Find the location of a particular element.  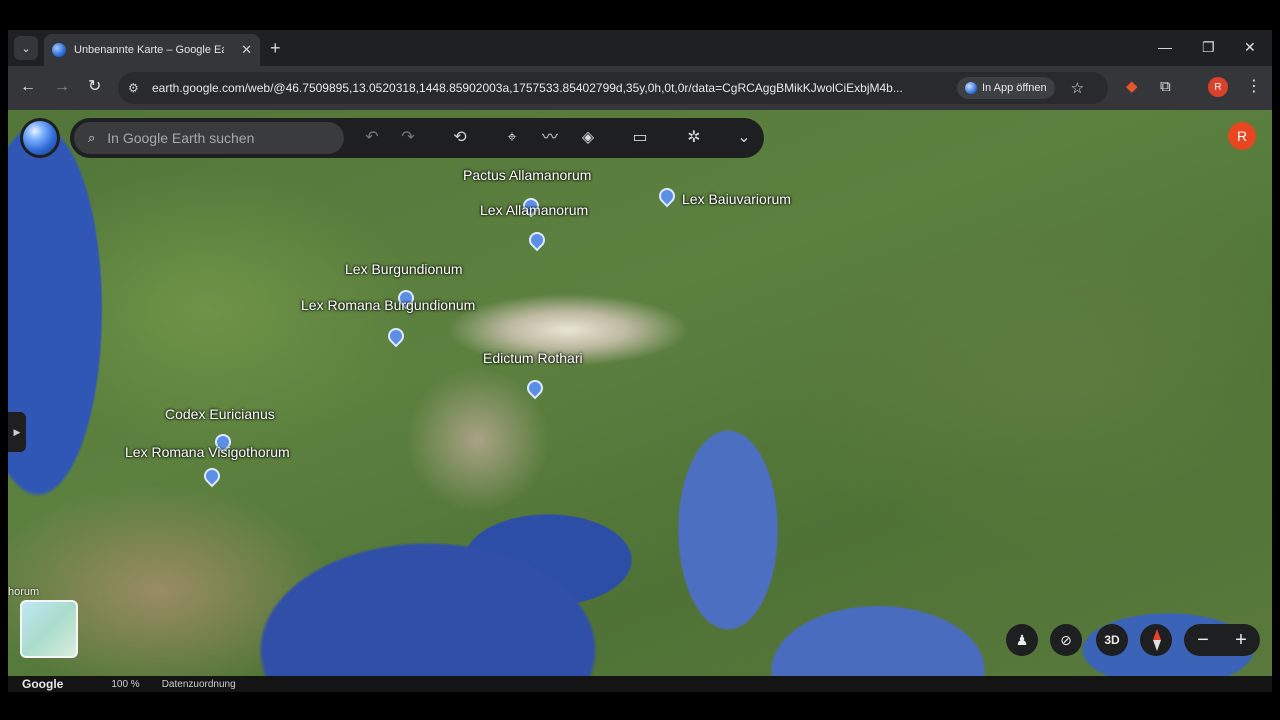

site-info-icon: ⚙ is located at coordinates (138, 88).